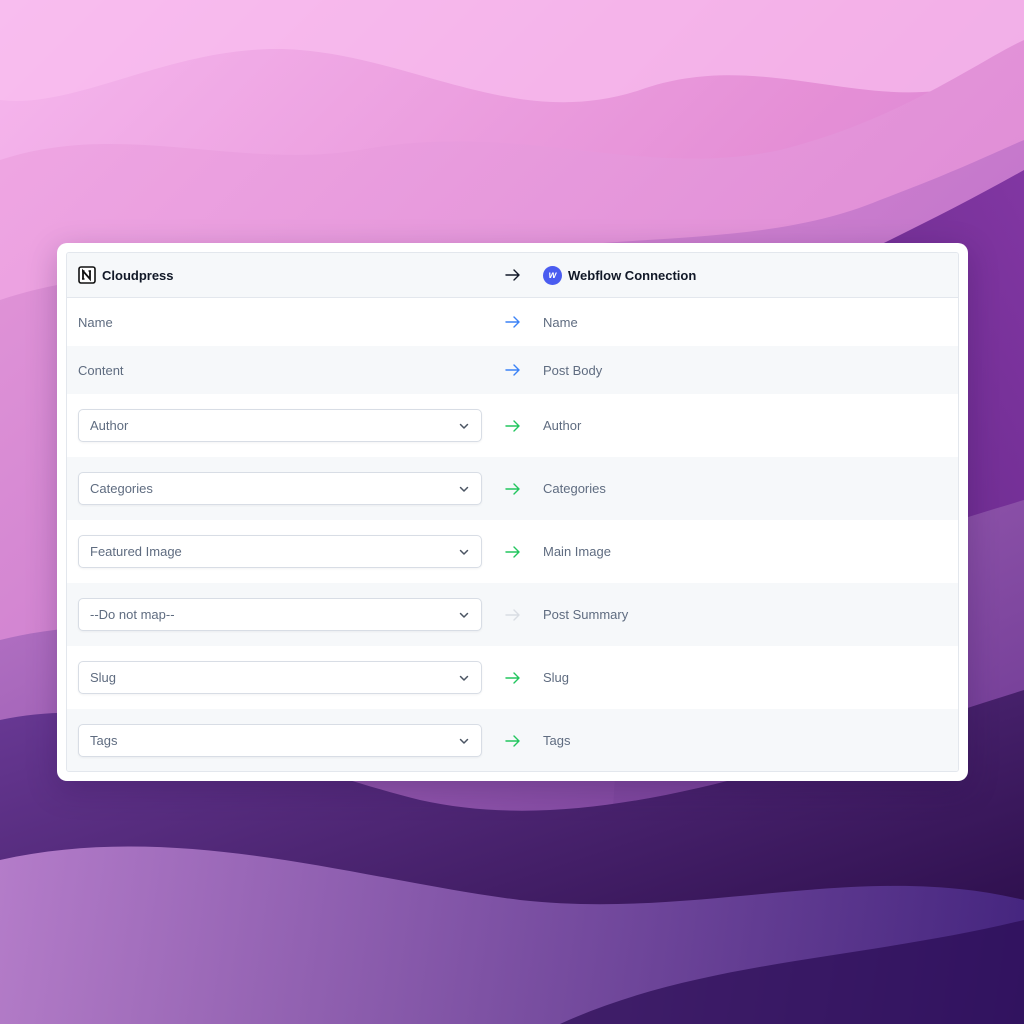 This screenshot has width=1024, height=1024. I want to click on webflow-logo-letter: w, so click(552, 275).